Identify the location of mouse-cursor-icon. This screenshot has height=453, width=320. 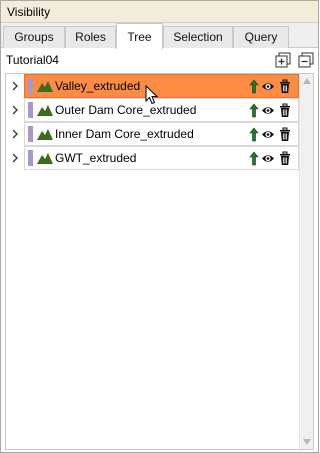
(152, 95).